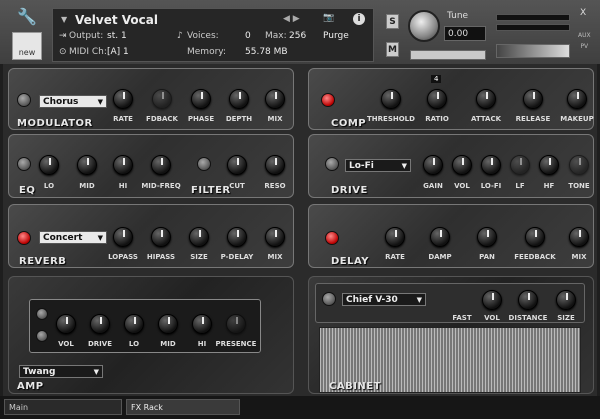 This screenshot has height=419, width=600. Describe the element at coordinates (24, 238) in the screenshot. I see `reverb-bypass-button` at that location.